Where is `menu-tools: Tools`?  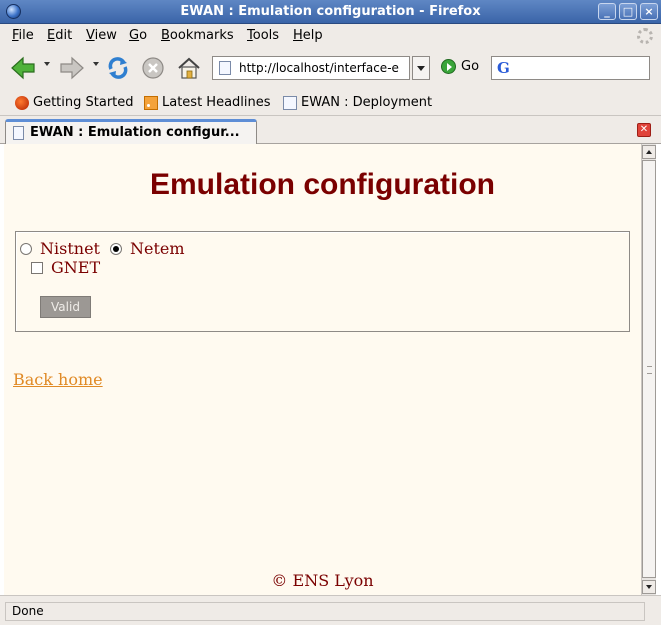 menu-tools: Tools is located at coordinates (263, 35).